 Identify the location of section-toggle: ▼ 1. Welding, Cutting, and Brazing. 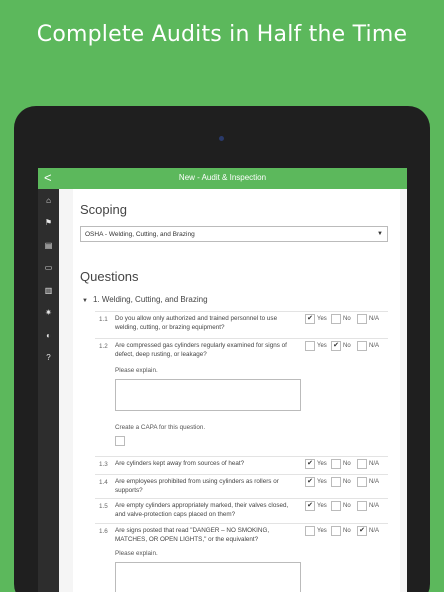
(145, 299).